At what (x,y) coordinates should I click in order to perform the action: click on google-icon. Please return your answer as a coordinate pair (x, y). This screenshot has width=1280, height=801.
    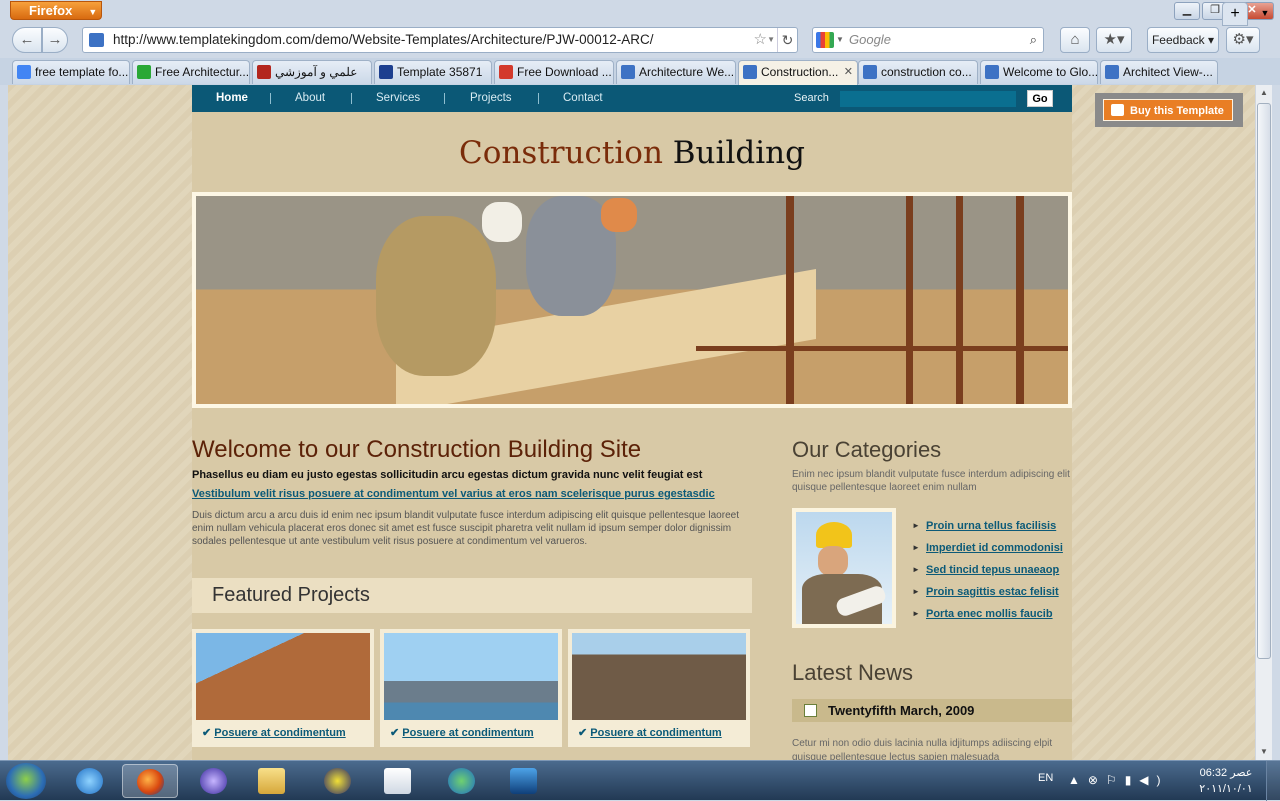
    Looking at the image, I should click on (825, 40).